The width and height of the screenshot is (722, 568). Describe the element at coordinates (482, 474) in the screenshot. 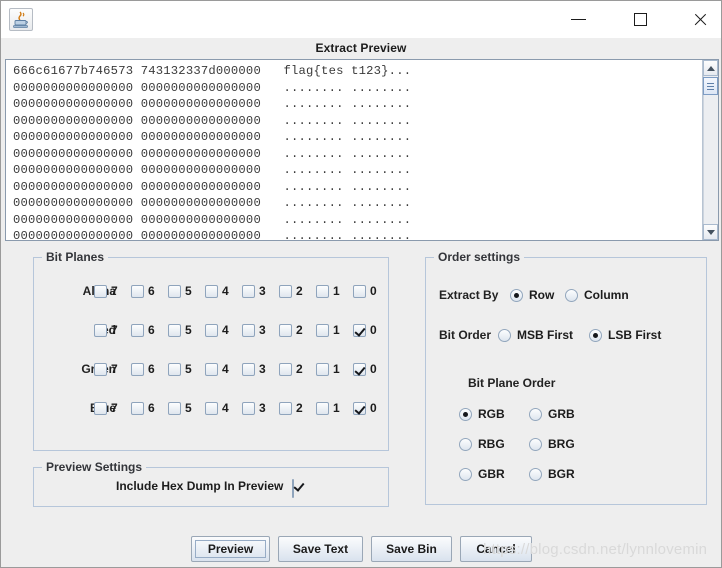

I see `radio-bit-plane-order-gbr: GBR` at that location.